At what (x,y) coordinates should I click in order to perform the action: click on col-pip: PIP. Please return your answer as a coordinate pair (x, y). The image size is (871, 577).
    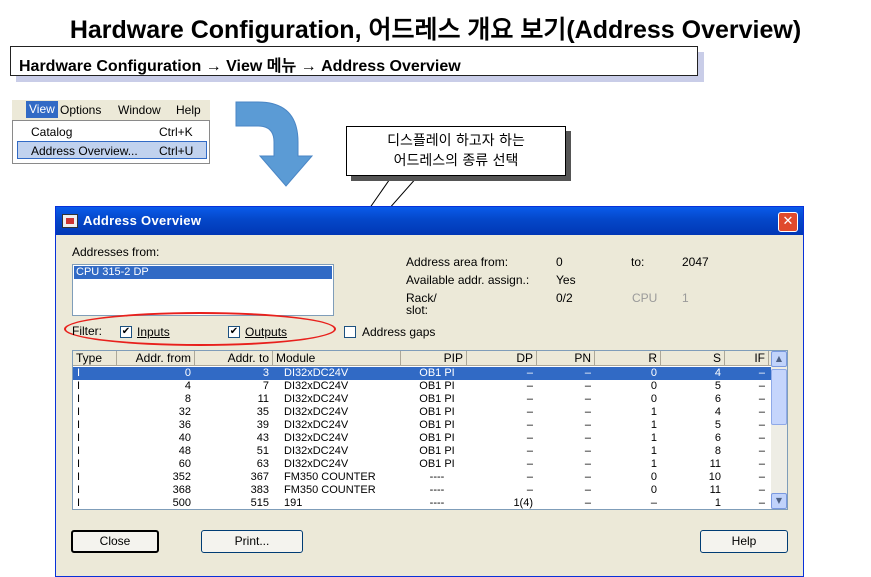
    Looking at the image, I should click on (434, 358).